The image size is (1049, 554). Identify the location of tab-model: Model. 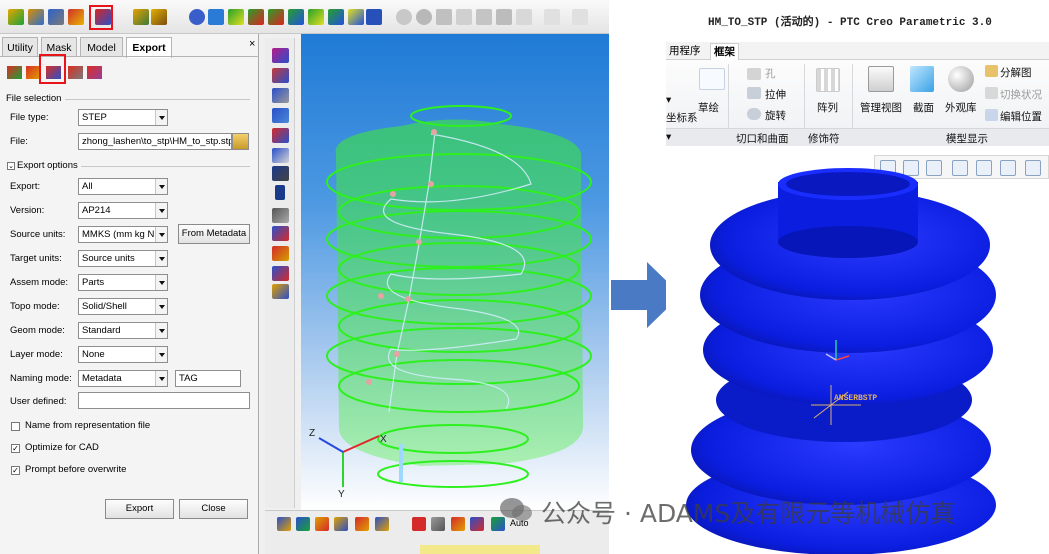
(101, 47).